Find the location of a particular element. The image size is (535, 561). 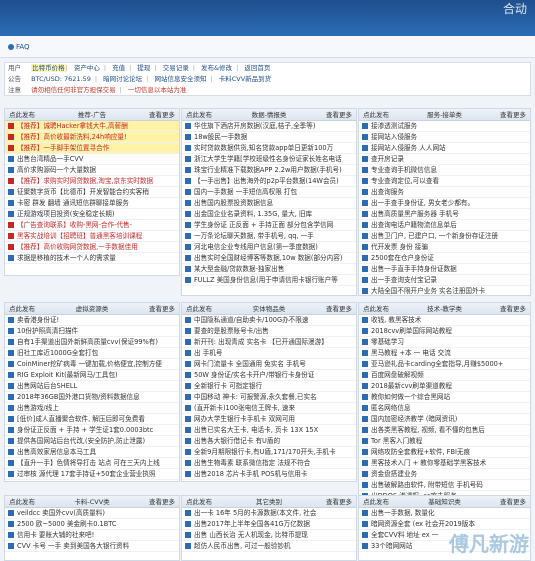

listing-item: 超仿人民币出售, 可过一般验钞机 is located at coordinates (269, 546).